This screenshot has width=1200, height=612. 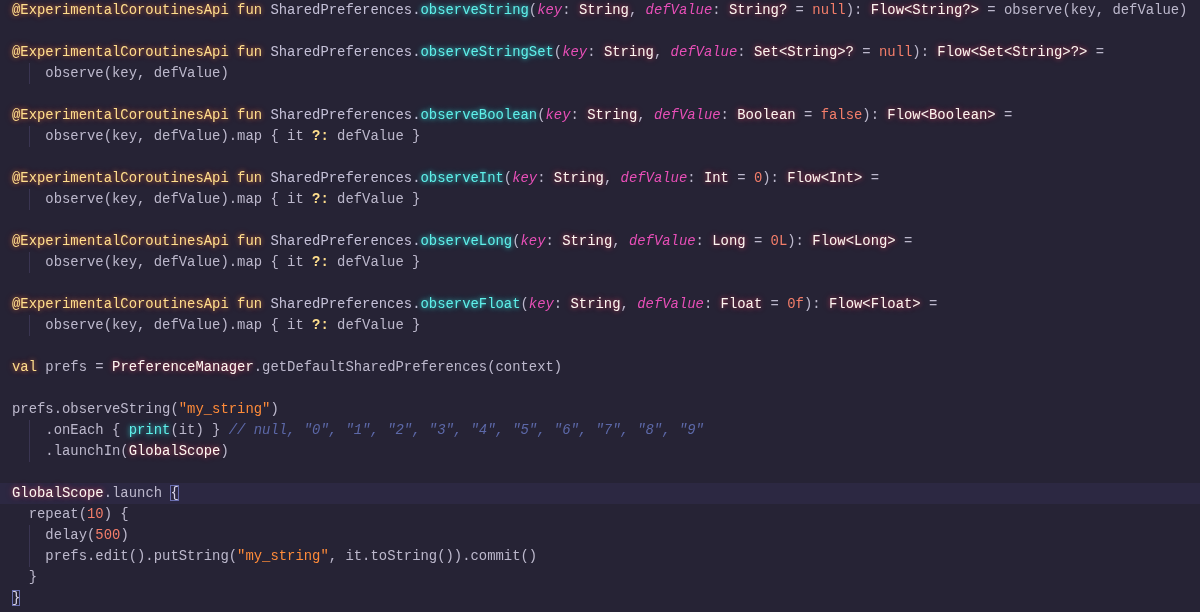 What do you see at coordinates (600, 430) in the screenshot?
I see `code-line: .onEach { print(it) } // null, "0", "1", "2", "3", "4", "5", "6", "7", "8", "9"` at bounding box center [600, 430].